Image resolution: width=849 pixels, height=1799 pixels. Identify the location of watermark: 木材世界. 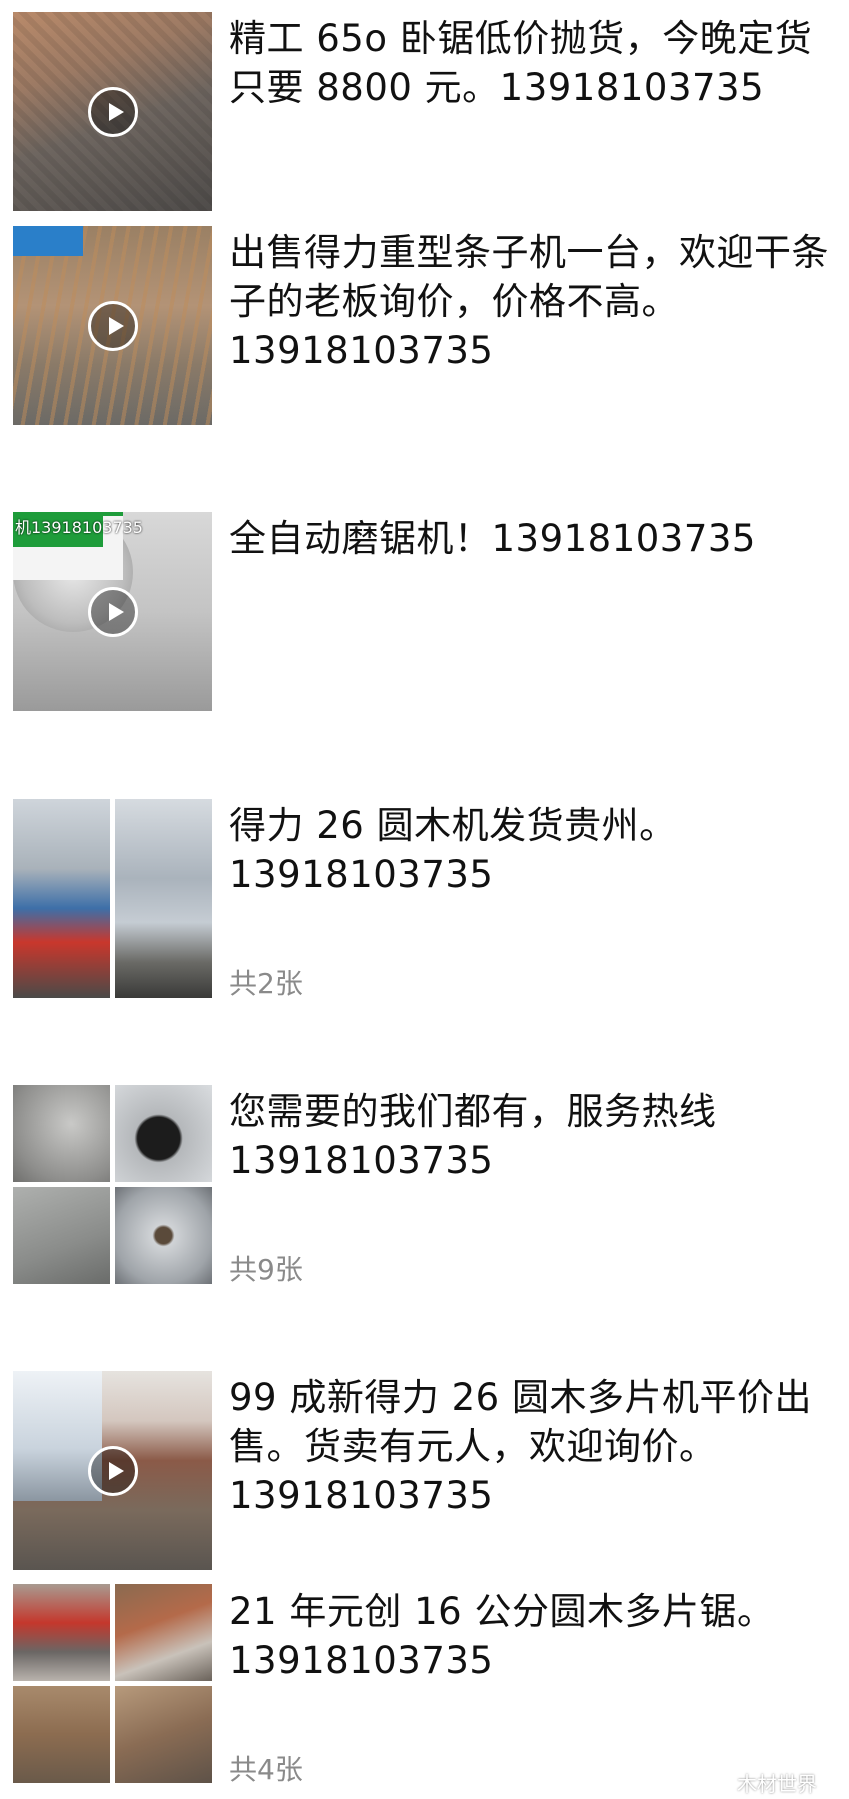
(761, 1782).